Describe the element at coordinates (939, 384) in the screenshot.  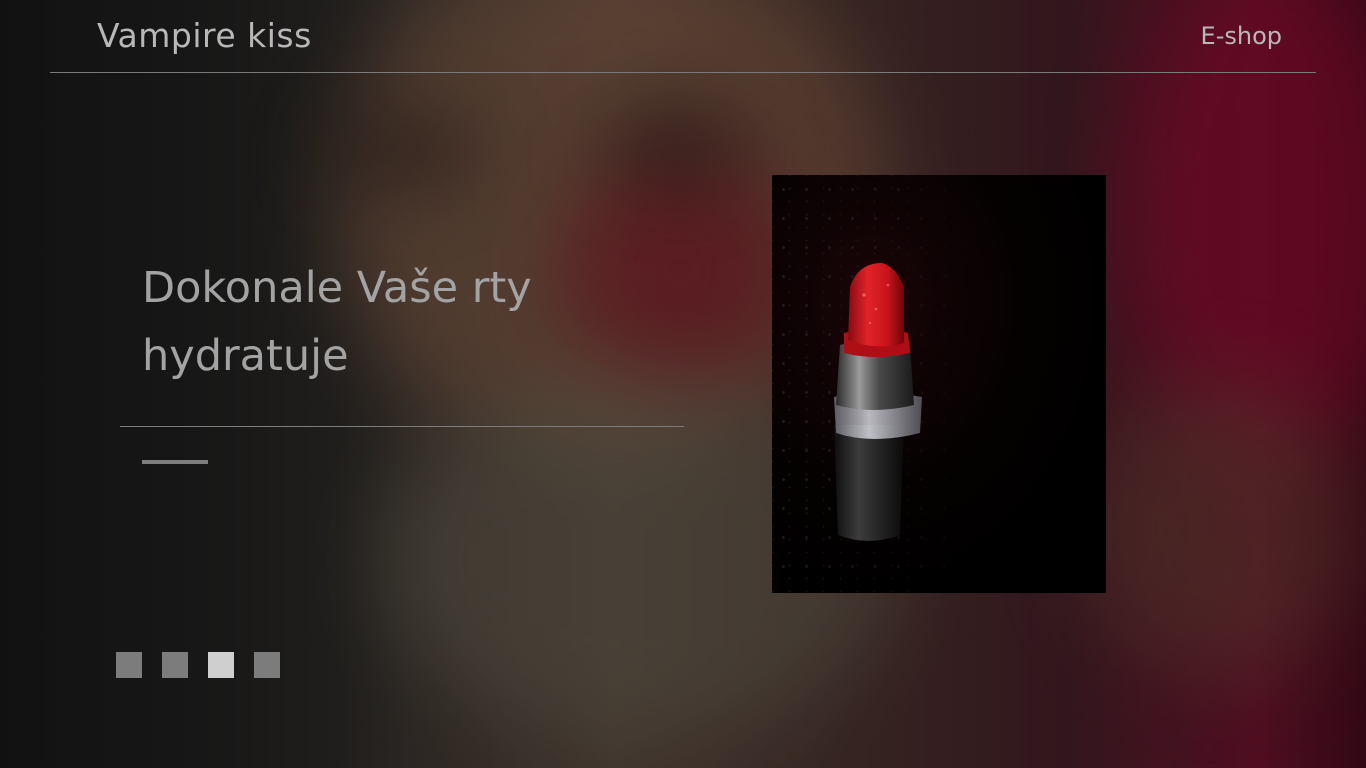
I see `product-image` at that location.